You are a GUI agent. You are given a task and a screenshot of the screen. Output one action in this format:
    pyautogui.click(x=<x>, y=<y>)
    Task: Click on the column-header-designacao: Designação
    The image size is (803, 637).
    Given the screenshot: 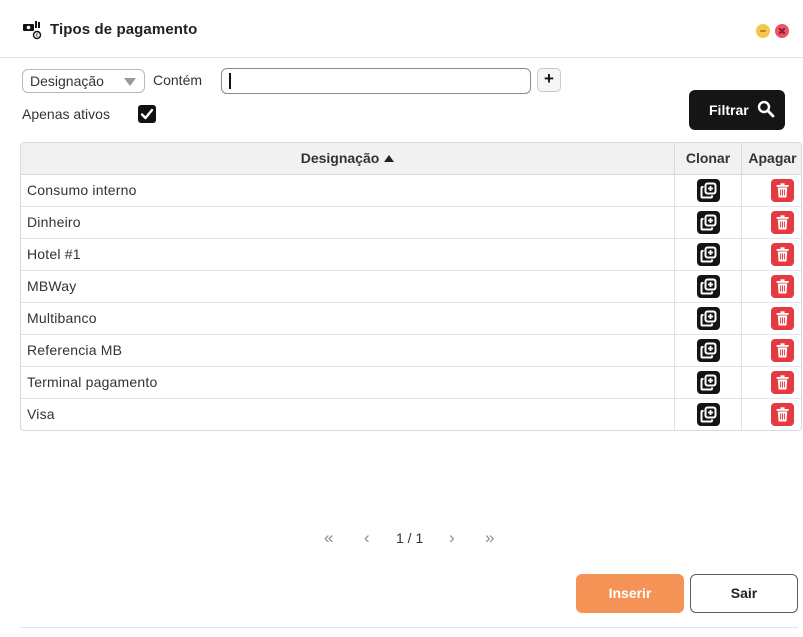 What is the action you would take?
    pyautogui.click(x=347, y=158)
    